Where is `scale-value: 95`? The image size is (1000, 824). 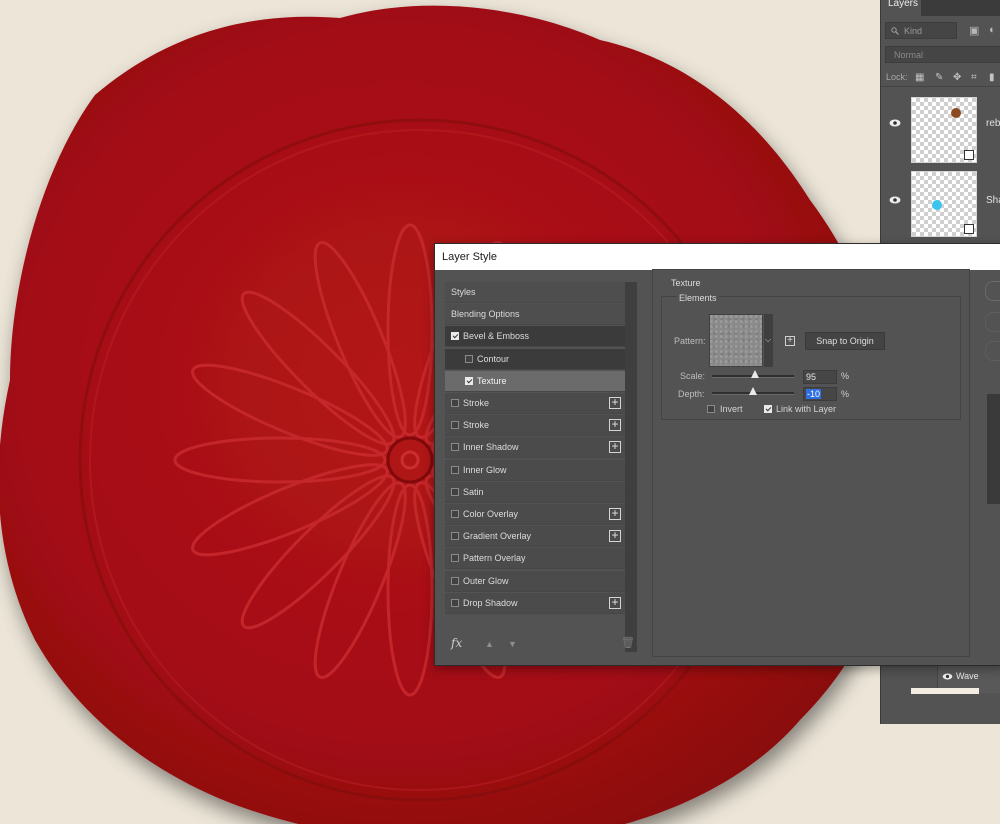
scale-value: 95 is located at coordinates (811, 377).